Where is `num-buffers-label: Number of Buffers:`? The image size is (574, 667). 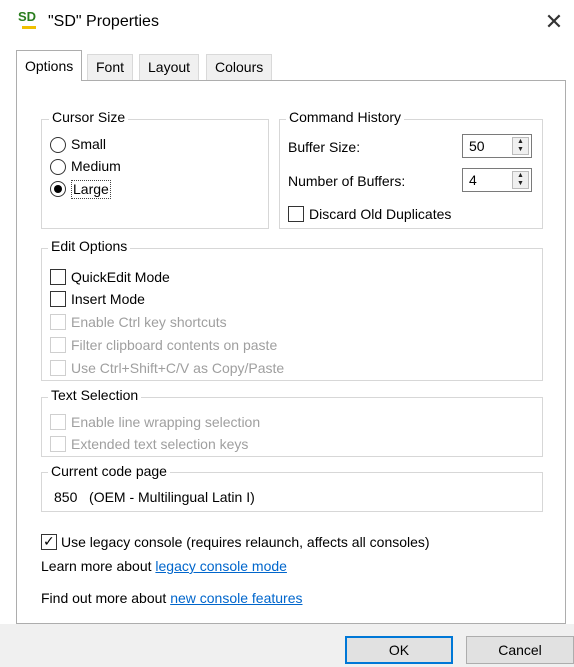
num-buffers-label: Number of Buffers: is located at coordinates (347, 181).